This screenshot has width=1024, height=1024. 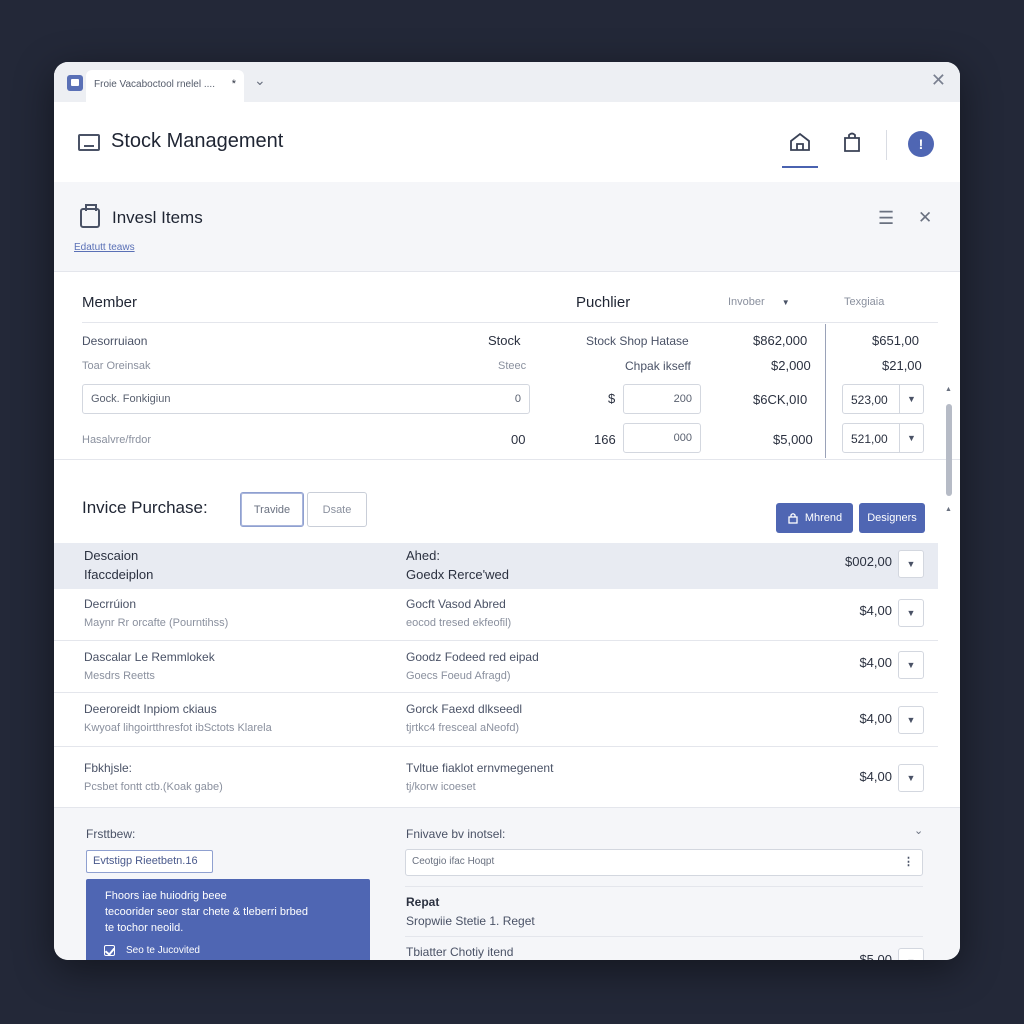 What do you see at coordinates (108, 768) in the screenshot?
I see `row-title: Fbkhjsle:` at bounding box center [108, 768].